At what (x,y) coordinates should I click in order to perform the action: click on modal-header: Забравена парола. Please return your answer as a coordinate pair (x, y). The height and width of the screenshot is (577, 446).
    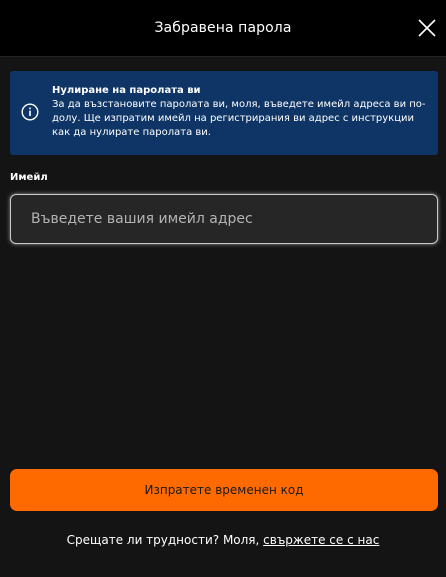
    Looking at the image, I should click on (223, 28).